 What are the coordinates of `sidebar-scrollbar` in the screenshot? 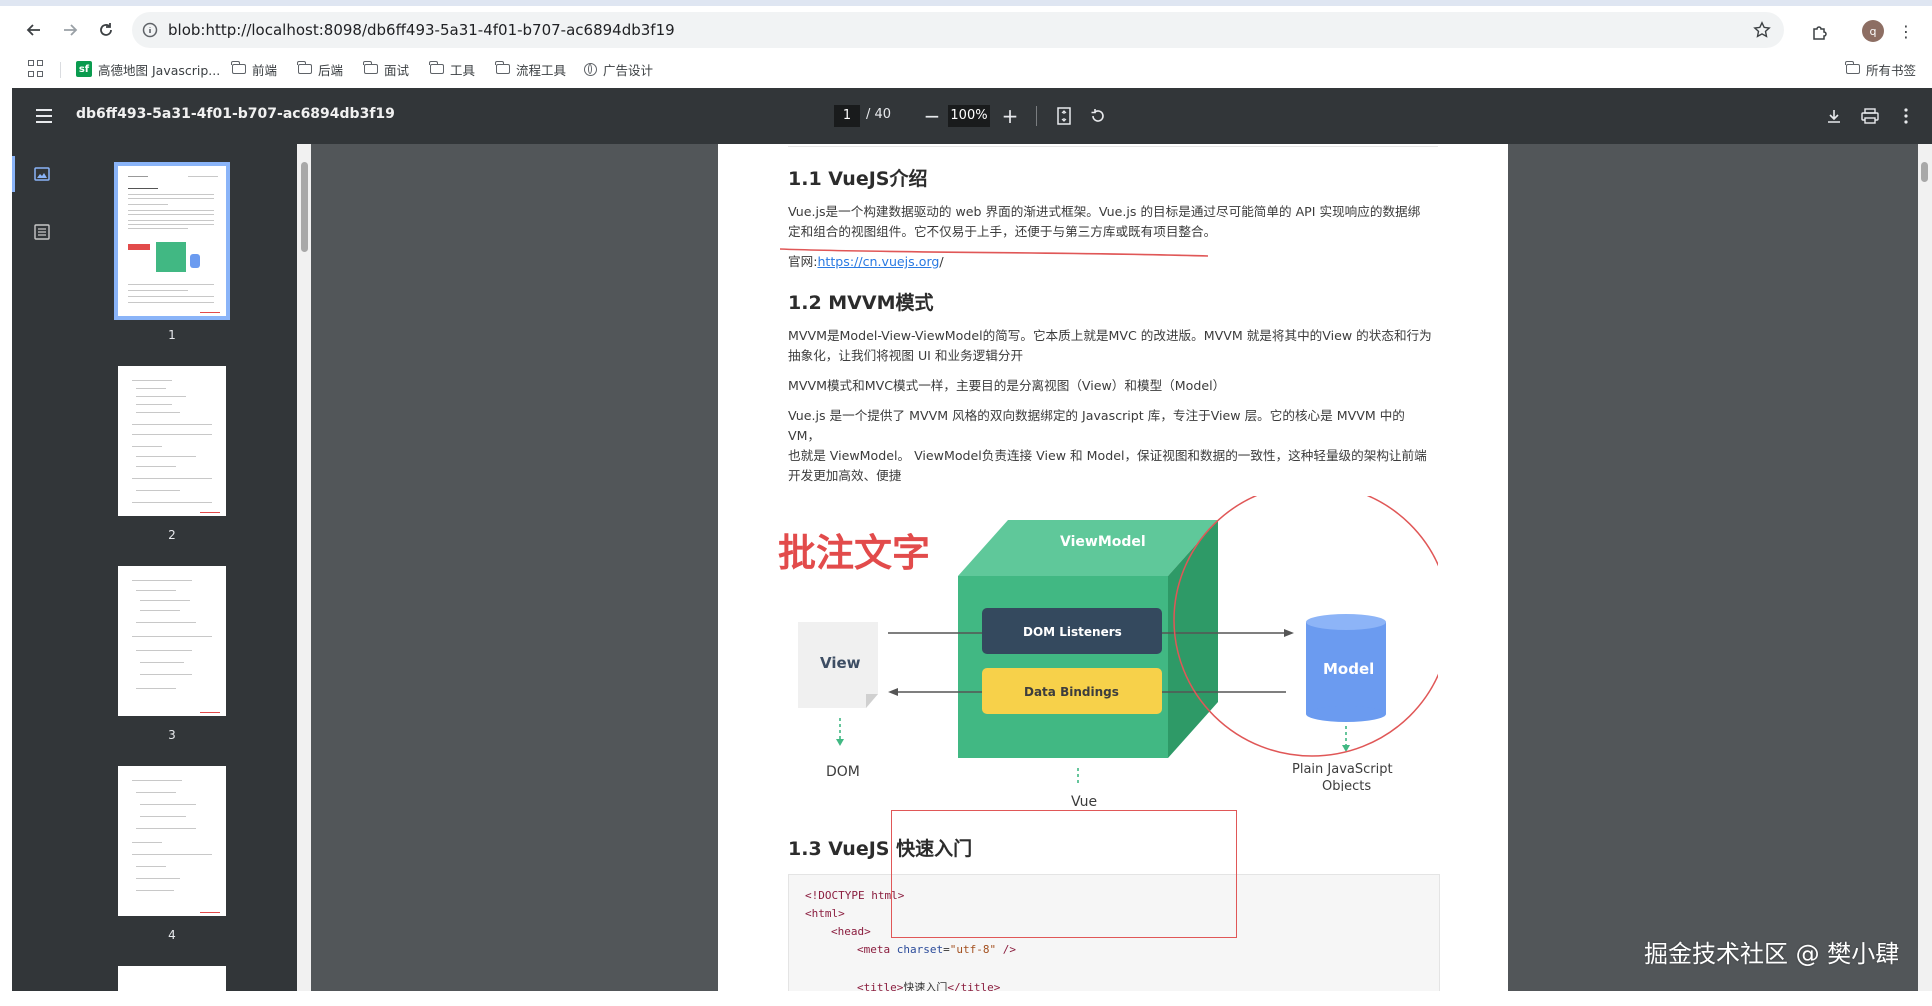 It's located at (304, 567).